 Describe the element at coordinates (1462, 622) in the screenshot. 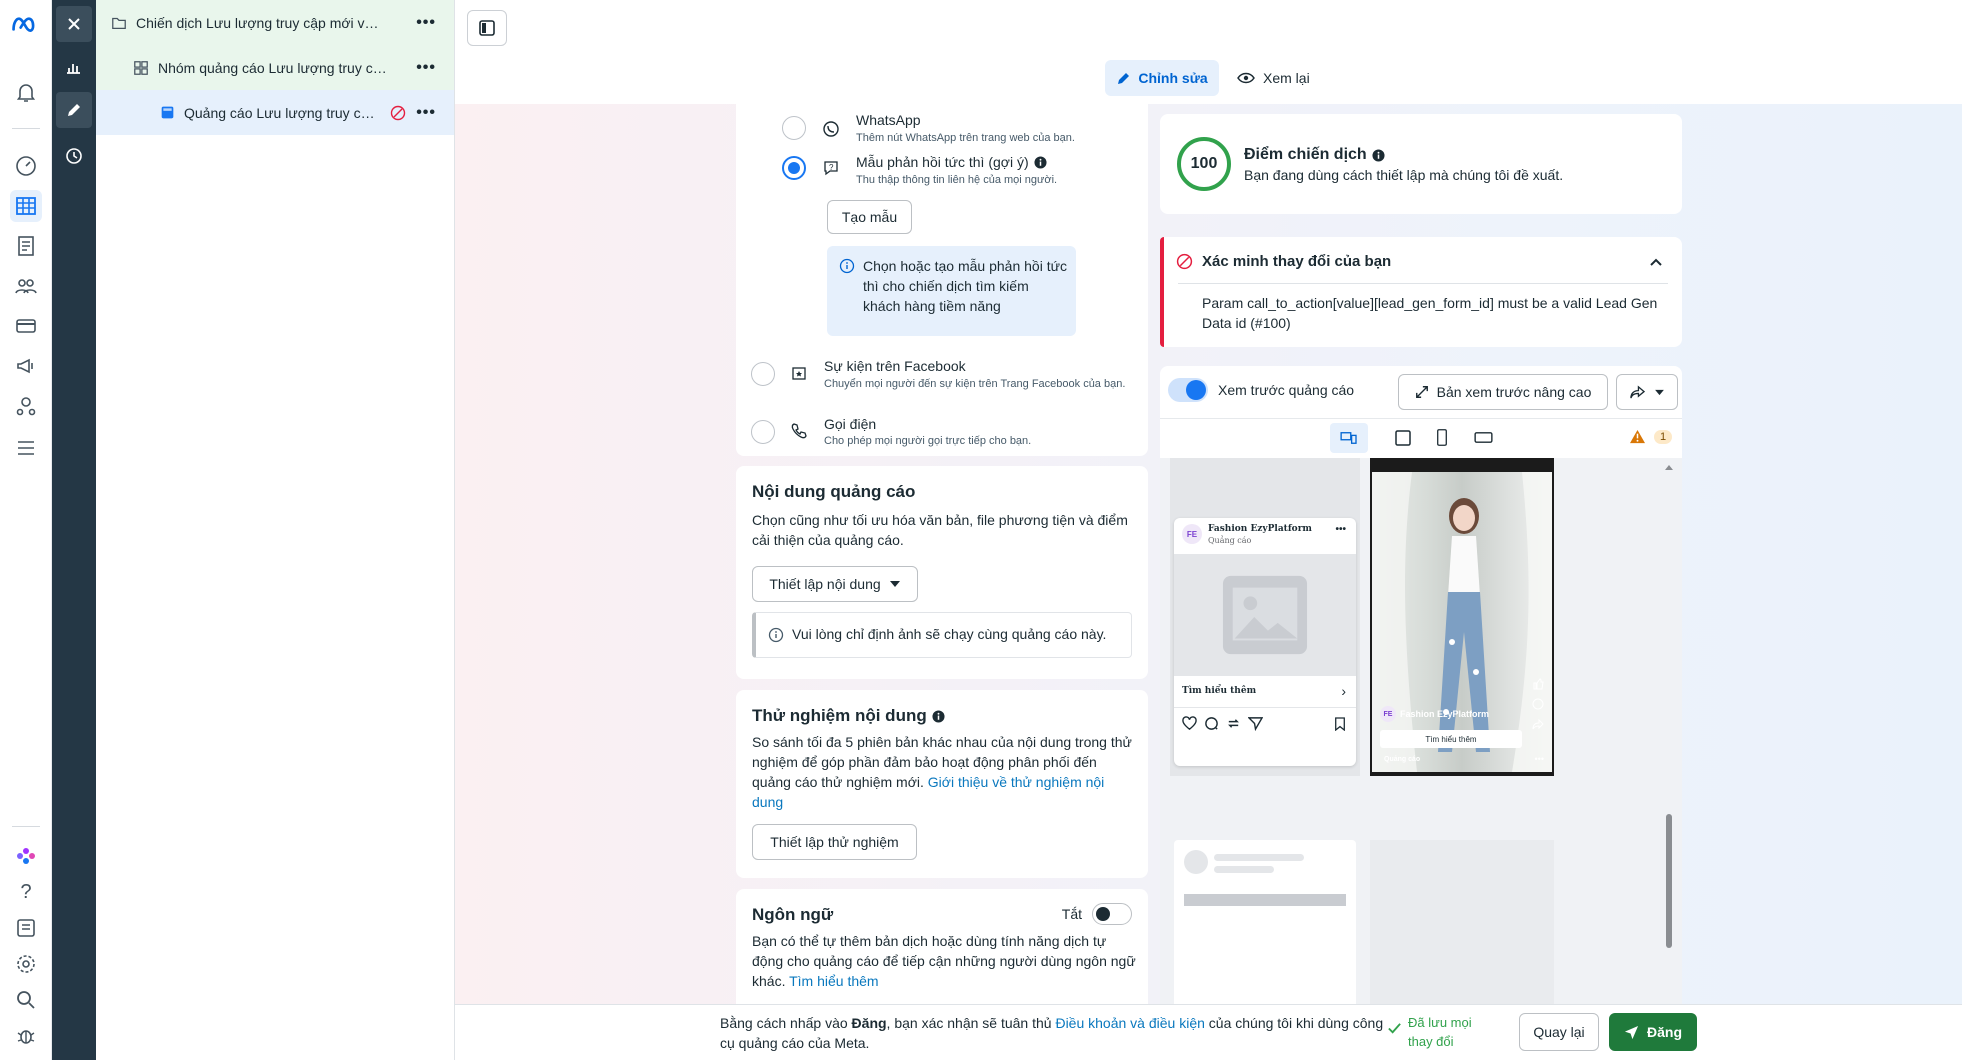

I see `story-ad-image` at that location.